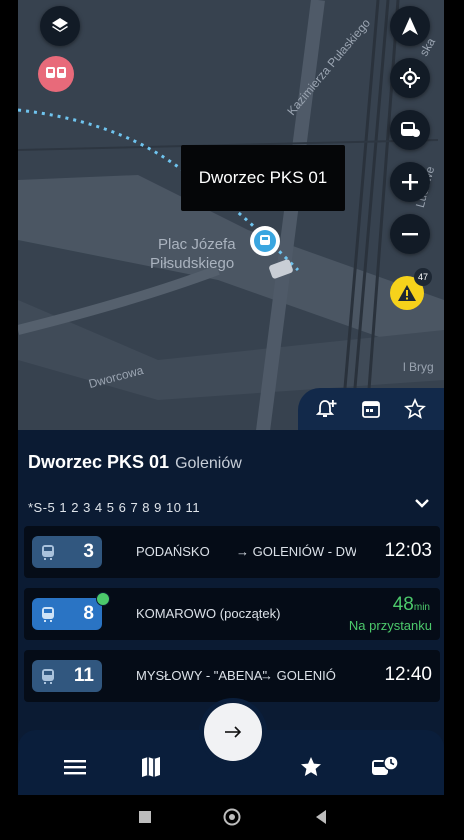 The image size is (464, 840). I want to click on line-badge: 3, so click(67, 552).